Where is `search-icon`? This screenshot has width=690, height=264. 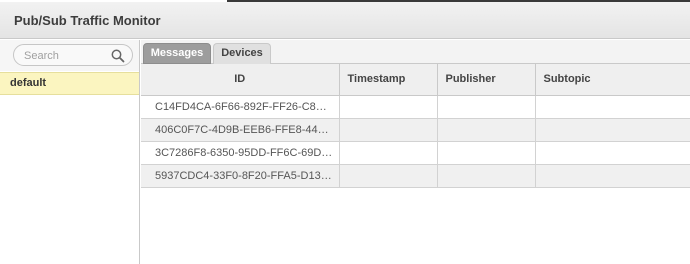 search-icon is located at coordinates (118, 56).